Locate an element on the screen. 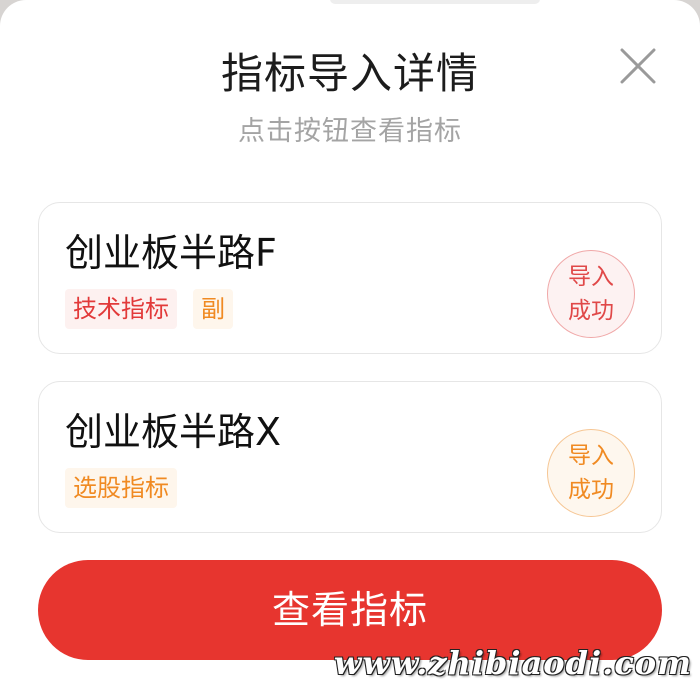  background-peek is located at coordinates (435, 2).